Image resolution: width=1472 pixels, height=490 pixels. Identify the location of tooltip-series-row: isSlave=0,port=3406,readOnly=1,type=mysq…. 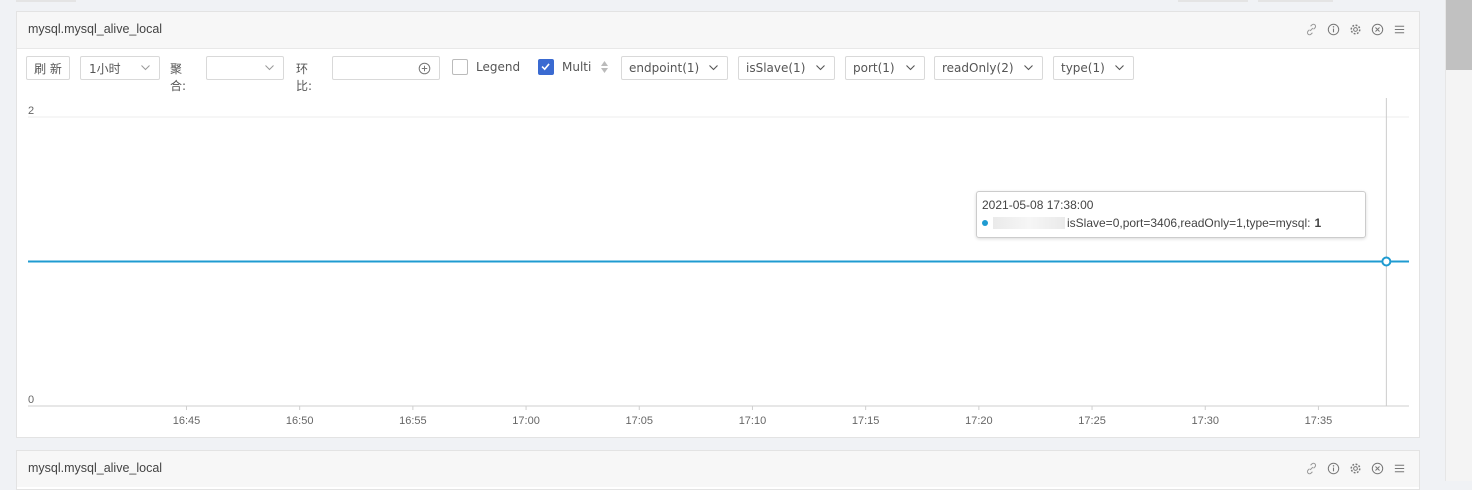
(1171, 223).